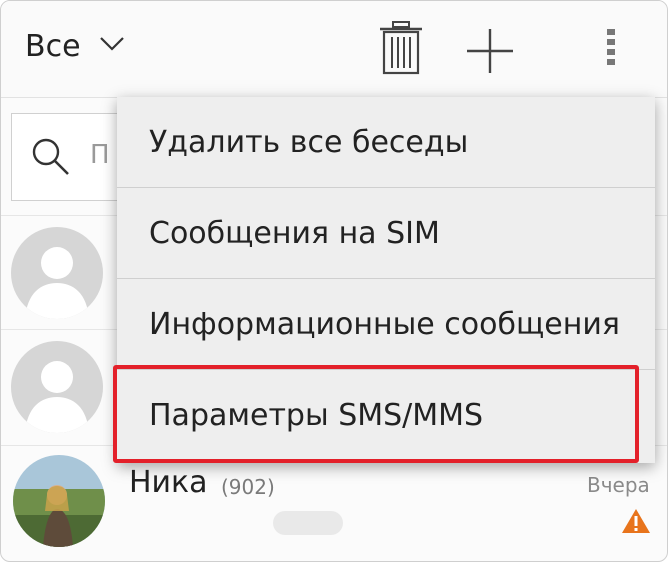 Image resolution: width=668 pixels, height=562 pixels. I want to click on message-count: (902), so click(248, 487).